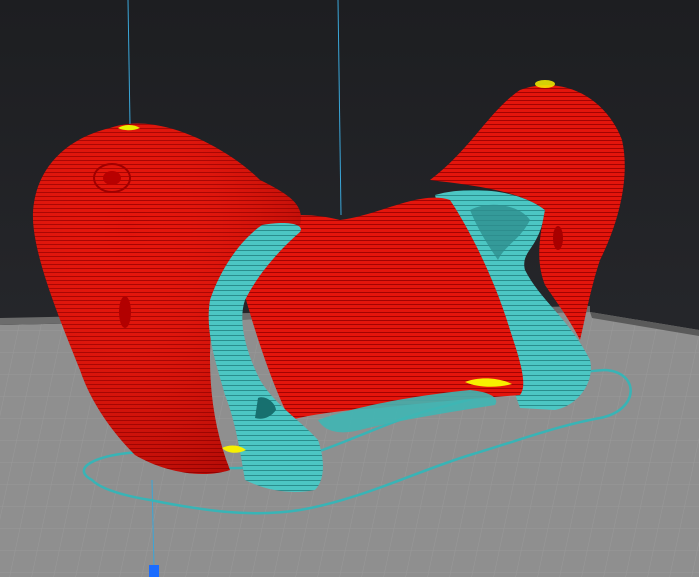  What do you see at coordinates (129, 63) in the screenshot?
I see `axis-line-left` at bounding box center [129, 63].